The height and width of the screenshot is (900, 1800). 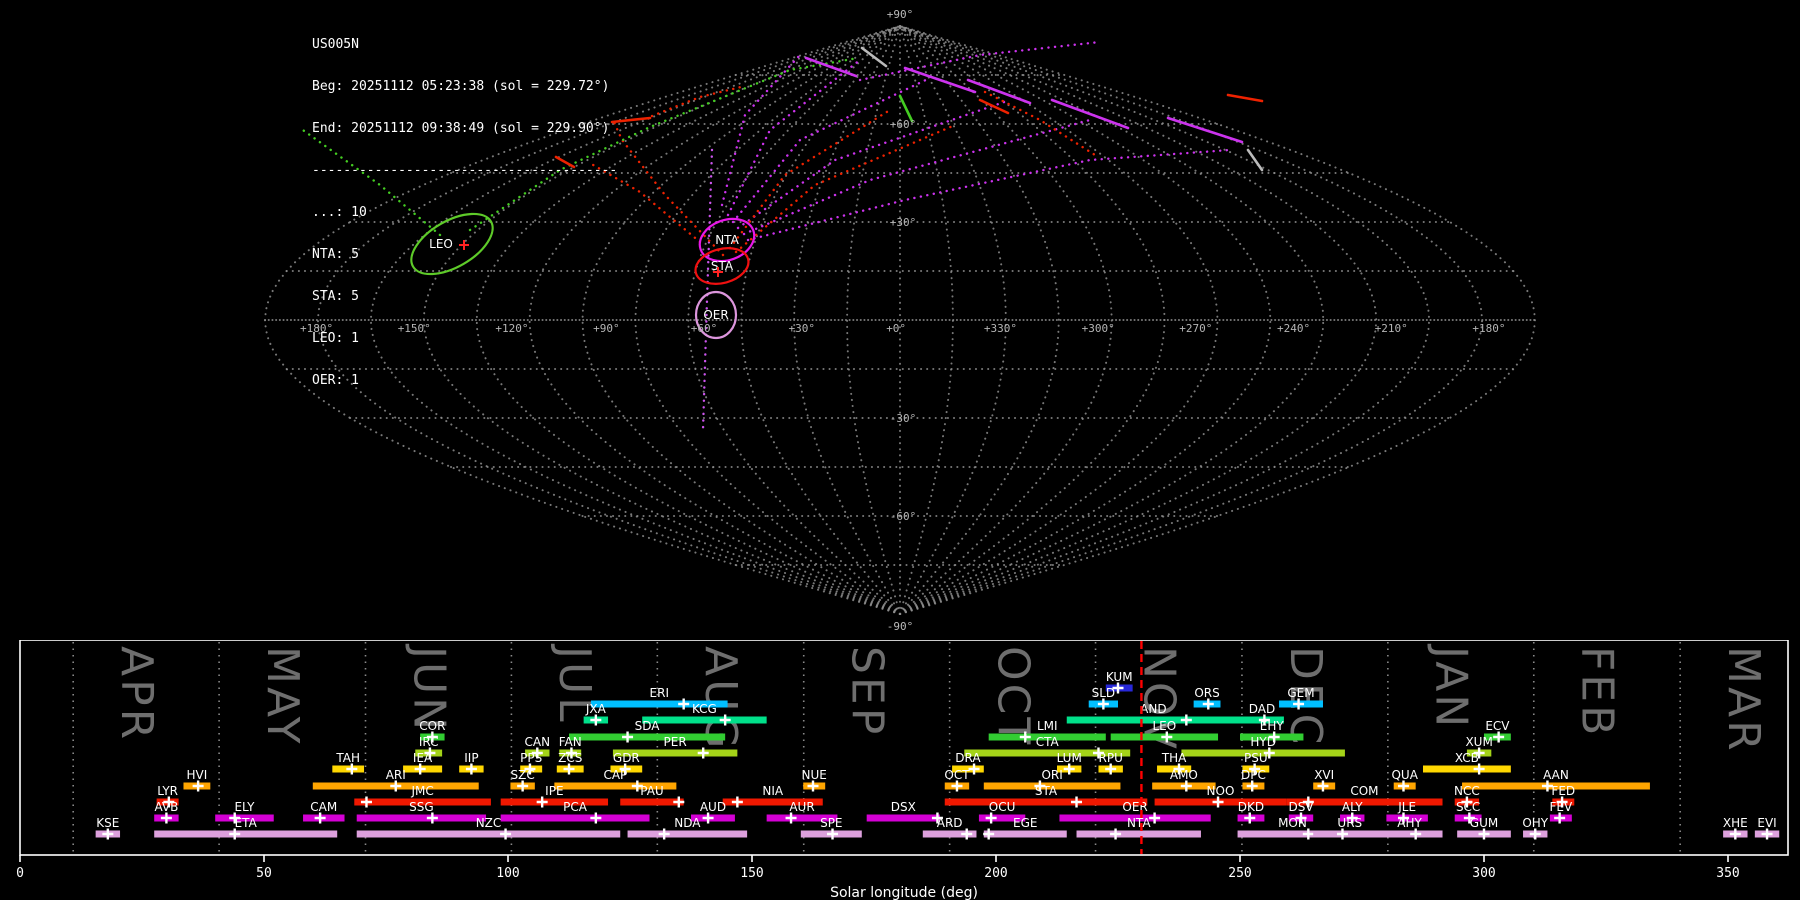 What do you see at coordinates (246, 834) in the screenshot?
I see `shower-bar-ETA` at bounding box center [246, 834].